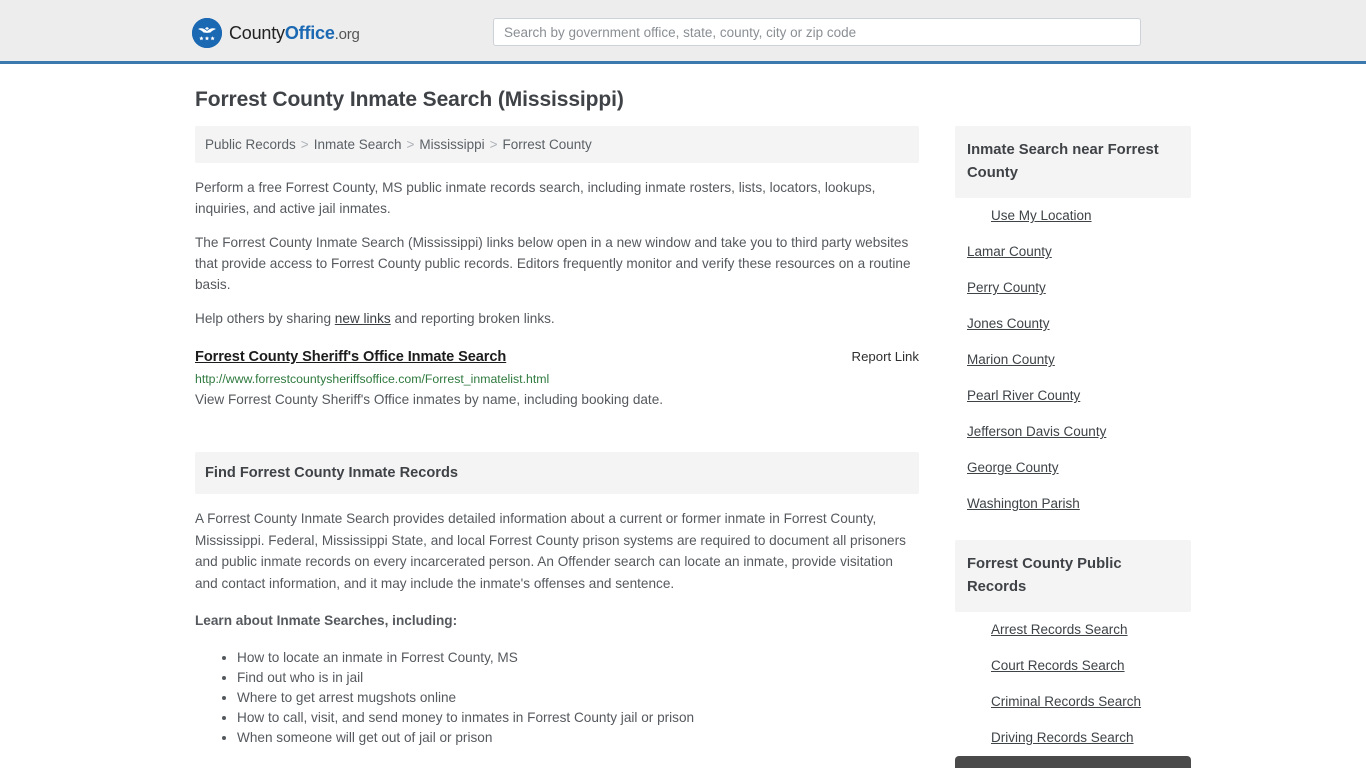 The height and width of the screenshot is (768, 1366). I want to click on sidebar-item-jones-county: Jones County, so click(1073, 324).